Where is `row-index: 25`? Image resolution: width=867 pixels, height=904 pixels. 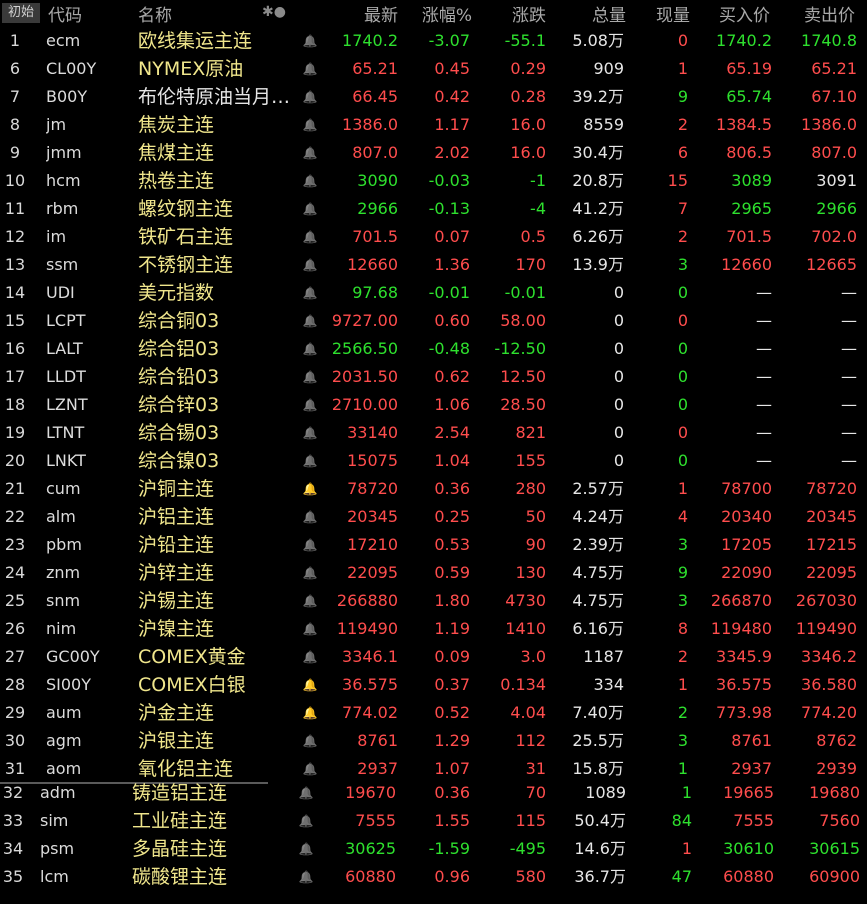 row-index: 25 is located at coordinates (15, 600).